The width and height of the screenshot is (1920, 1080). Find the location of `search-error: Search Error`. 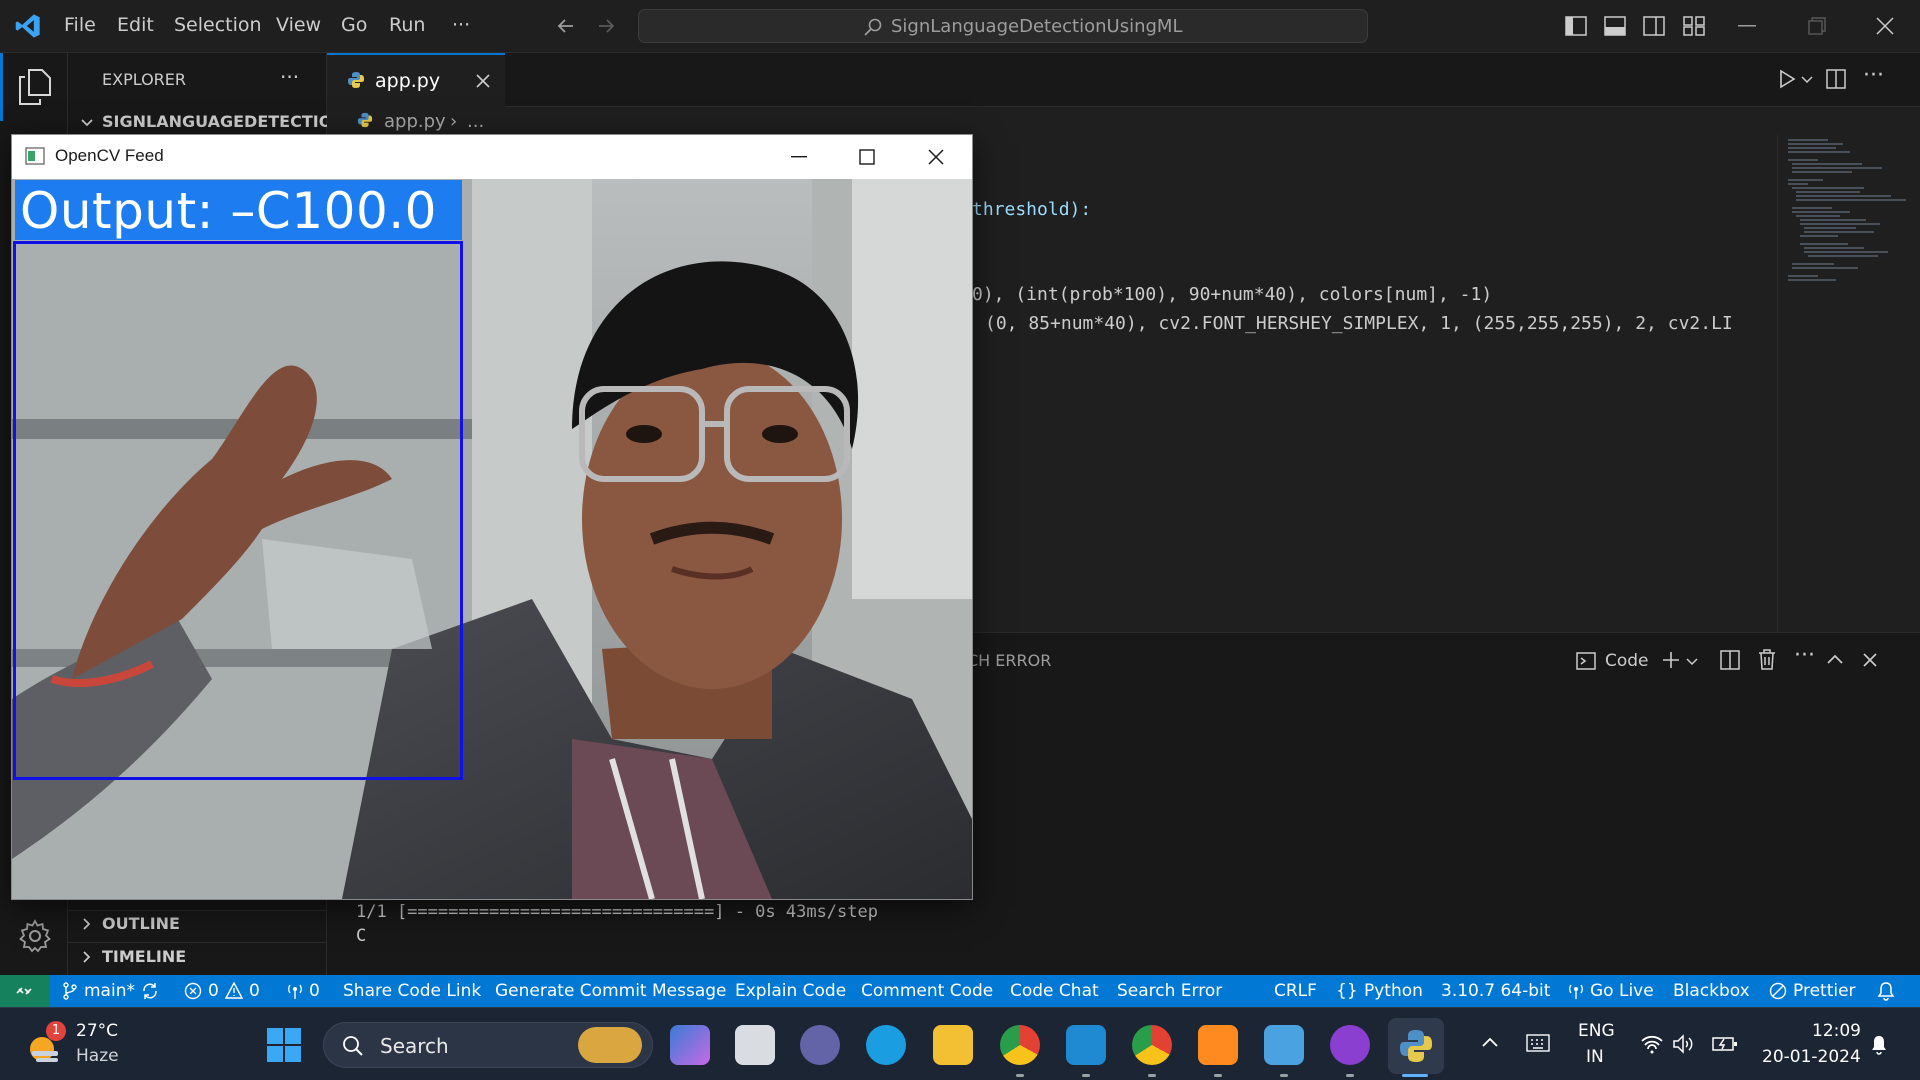

search-error: Search Error is located at coordinates (1169, 991).